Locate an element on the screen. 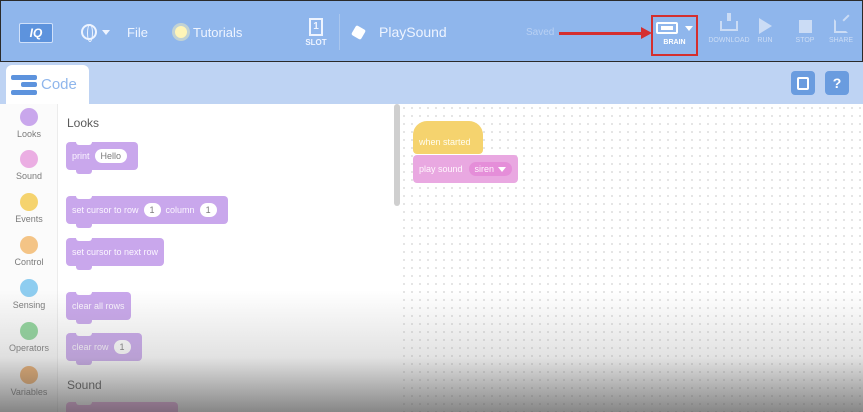 The height and width of the screenshot is (412, 863). brain-button: BRAIN is located at coordinates (674, 35).